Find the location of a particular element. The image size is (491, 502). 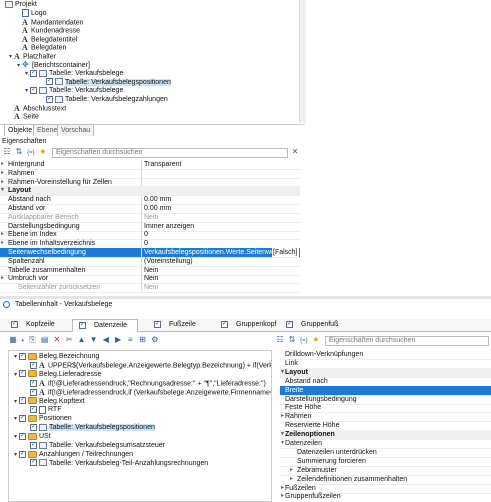

sort-az-icon: ⇅ is located at coordinates (19, 152).